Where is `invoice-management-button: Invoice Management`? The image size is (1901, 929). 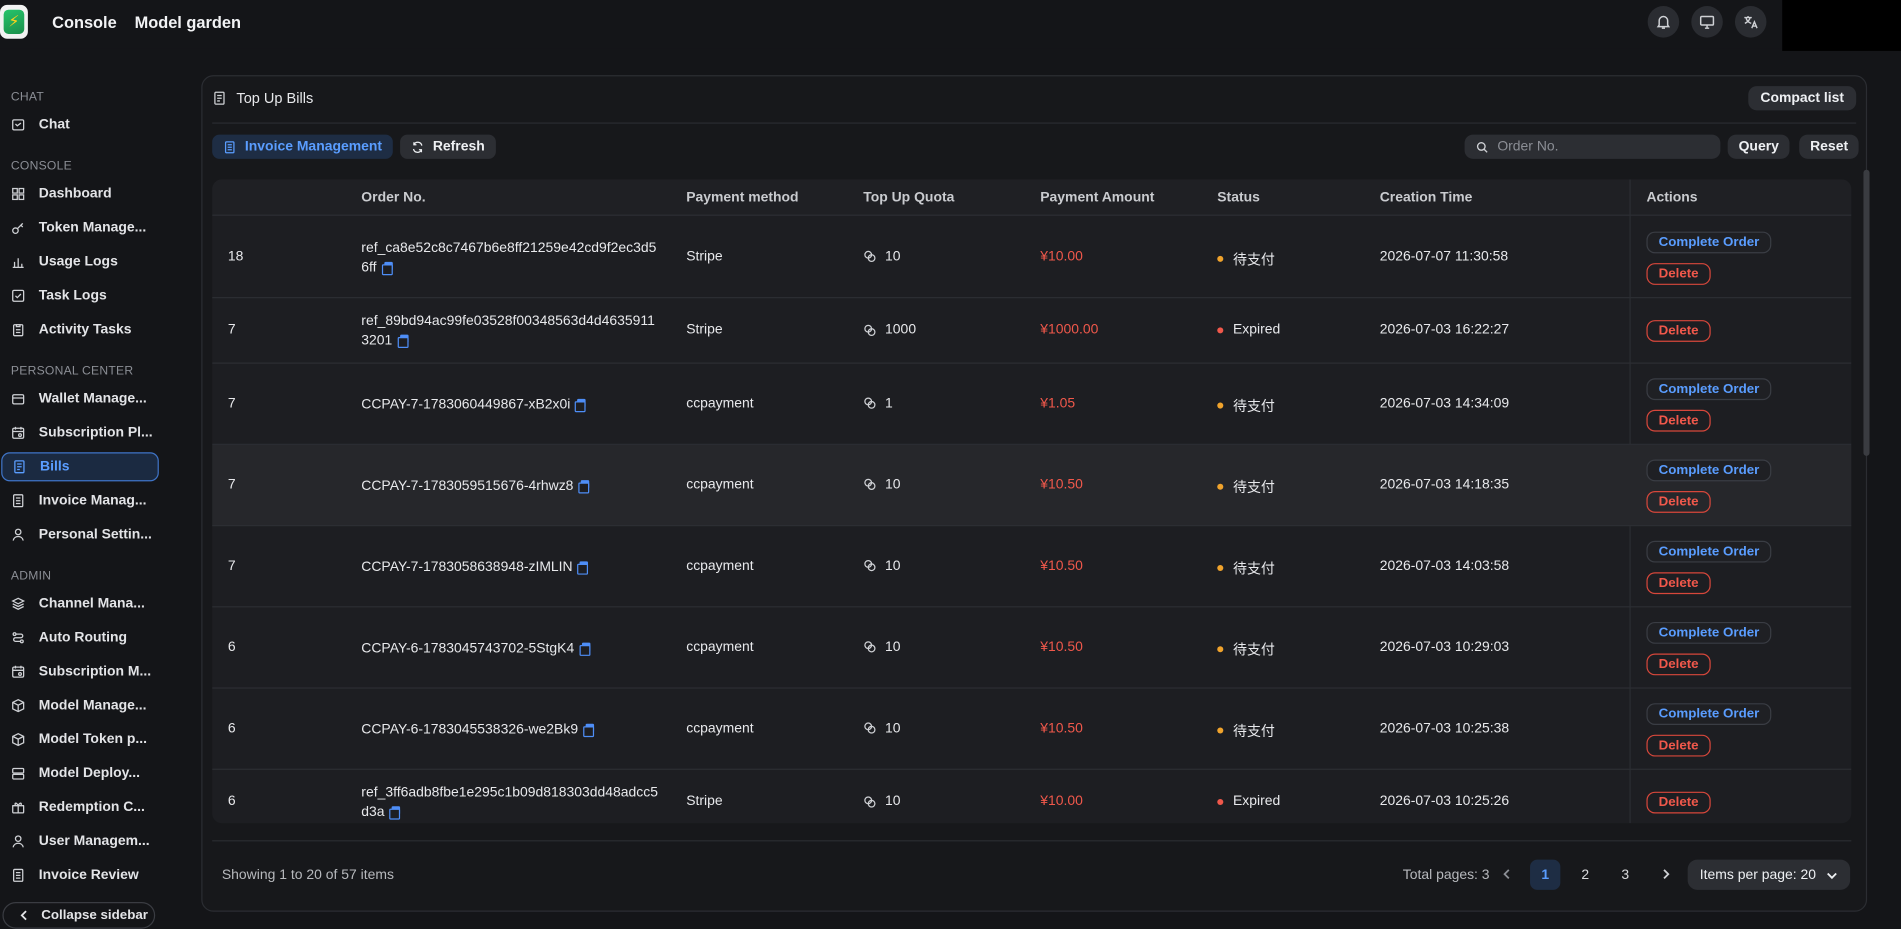
invoice-management-button: Invoice Management is located at coordinates (302, 146).